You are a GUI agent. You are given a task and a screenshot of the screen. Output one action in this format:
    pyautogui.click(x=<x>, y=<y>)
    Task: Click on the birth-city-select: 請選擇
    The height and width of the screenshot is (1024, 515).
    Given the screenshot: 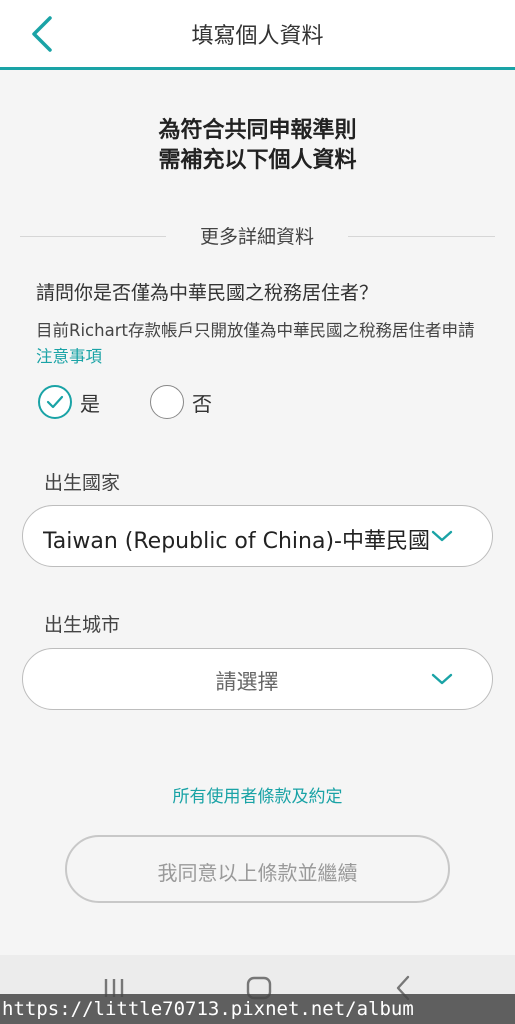 What is the action you would take?
    pyautogui.click(x=257, y=679)
    